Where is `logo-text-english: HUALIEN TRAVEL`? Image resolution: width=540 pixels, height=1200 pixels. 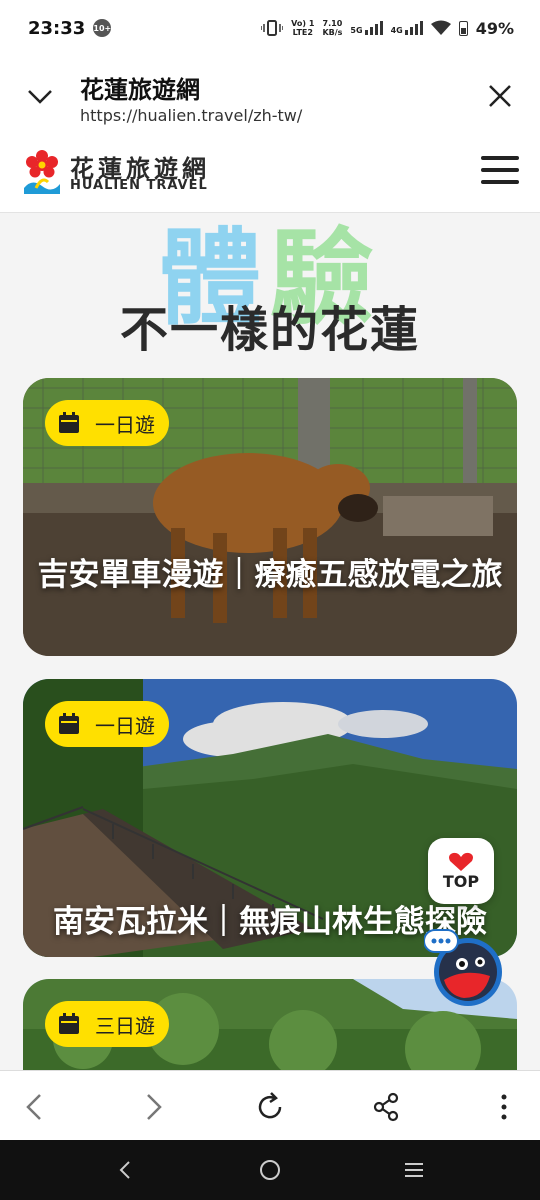
logo-text-english: HUALIEN TRAVEL is located at coordinates (139, 185).